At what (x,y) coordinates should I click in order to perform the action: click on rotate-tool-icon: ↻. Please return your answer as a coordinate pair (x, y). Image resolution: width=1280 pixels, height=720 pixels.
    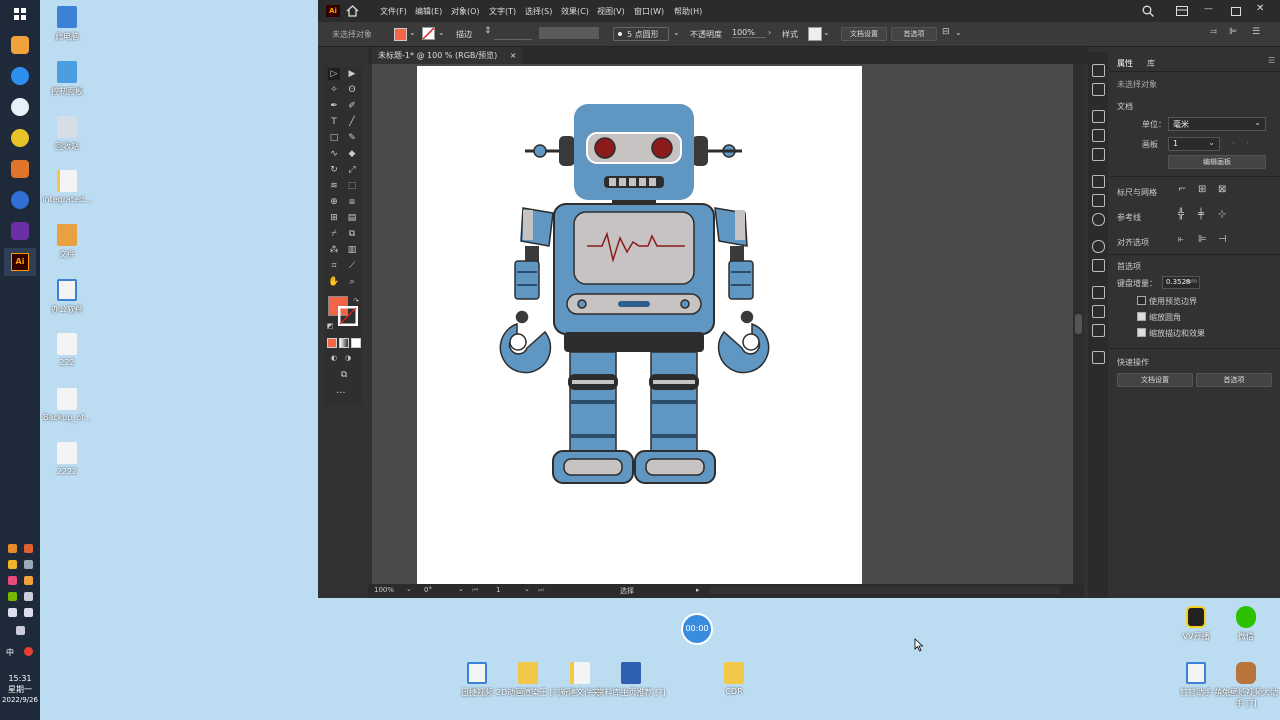
    Looking at the image, I should click on (334, 170).